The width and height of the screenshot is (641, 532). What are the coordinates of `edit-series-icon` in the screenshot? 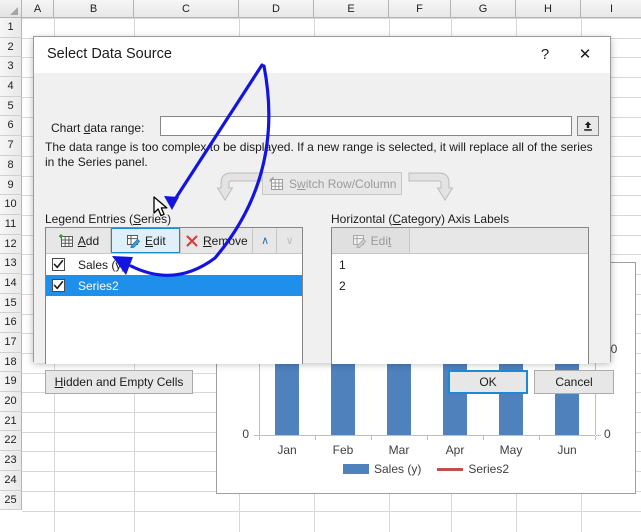 It's located at (134, 241).